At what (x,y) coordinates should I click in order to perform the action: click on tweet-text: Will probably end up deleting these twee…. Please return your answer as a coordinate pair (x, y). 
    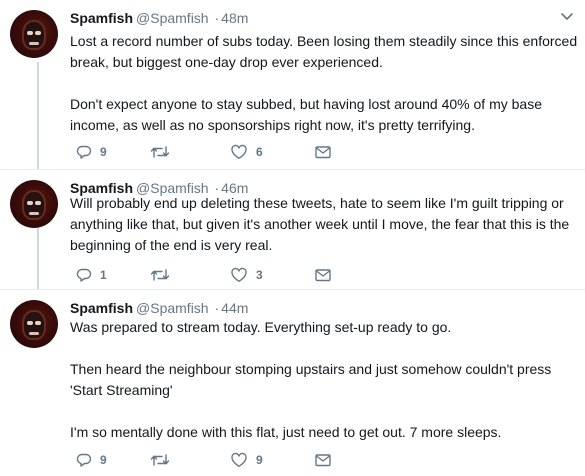
    Looking at the image, I should click on (324, 224).